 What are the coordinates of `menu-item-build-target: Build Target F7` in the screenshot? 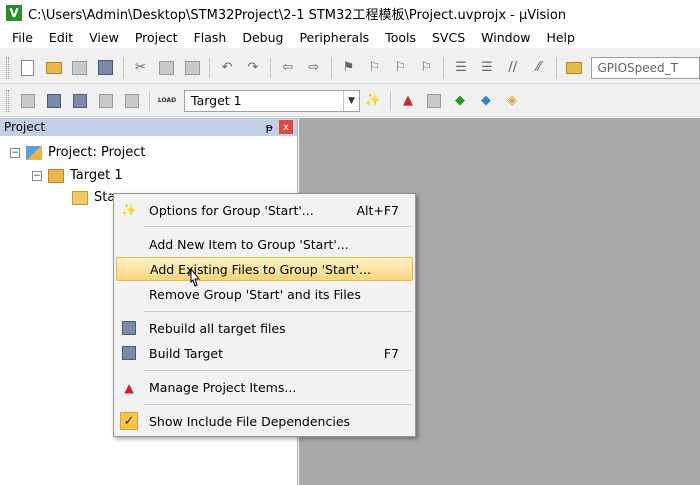 It's located at (264, 353).